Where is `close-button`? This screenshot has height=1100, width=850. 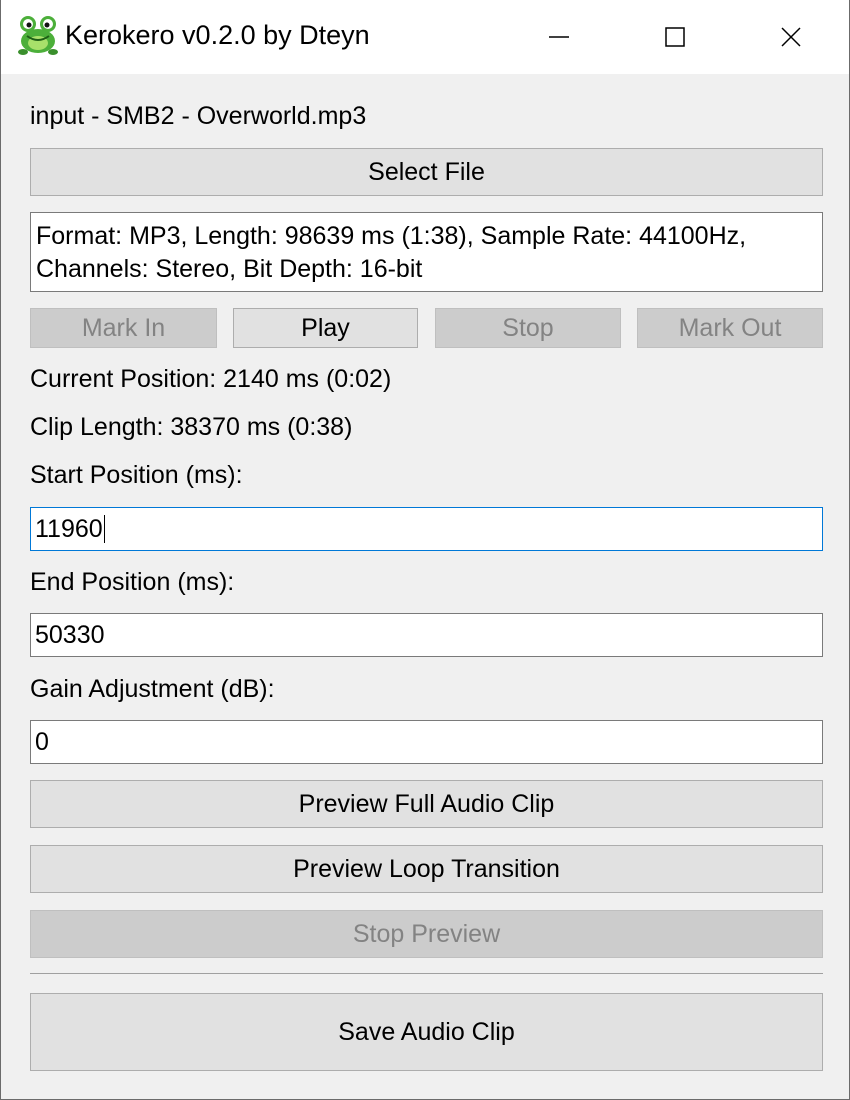 close-button is located at coordinates (791, 37).